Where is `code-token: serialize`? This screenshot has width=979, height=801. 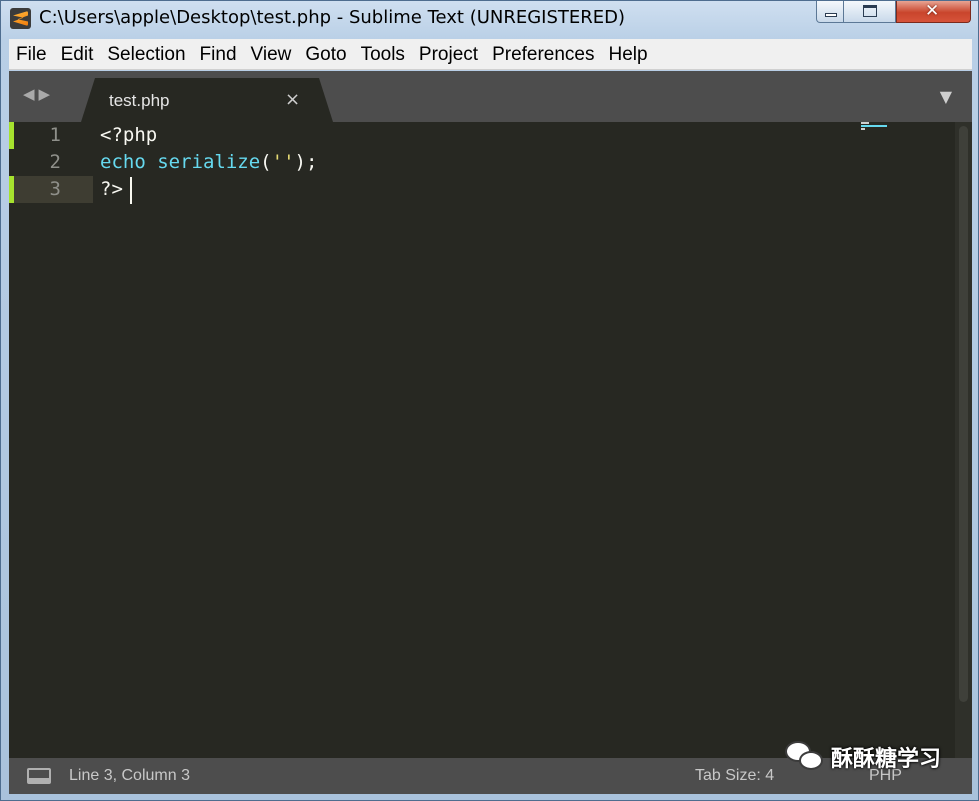 code-token: serialize is located at coordinates (209, 162).